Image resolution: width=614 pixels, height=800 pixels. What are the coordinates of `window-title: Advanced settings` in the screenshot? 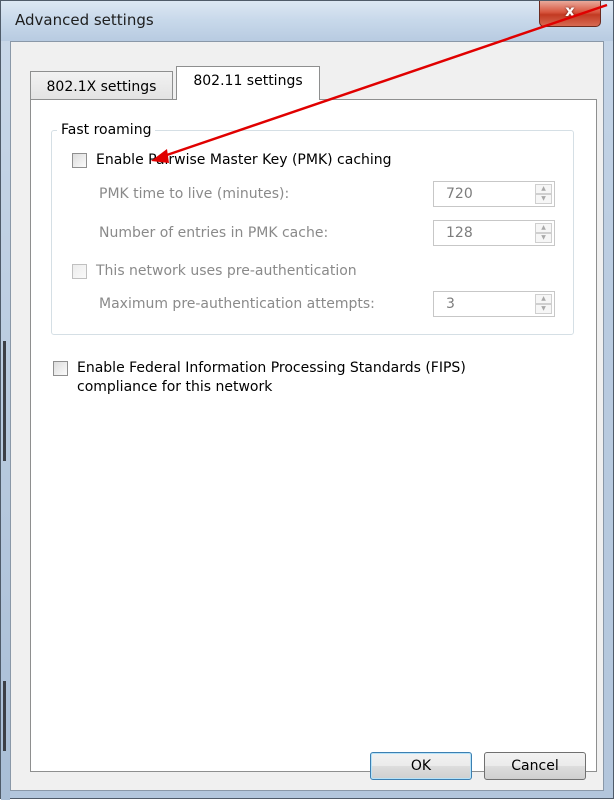 It's located at (84, 20).